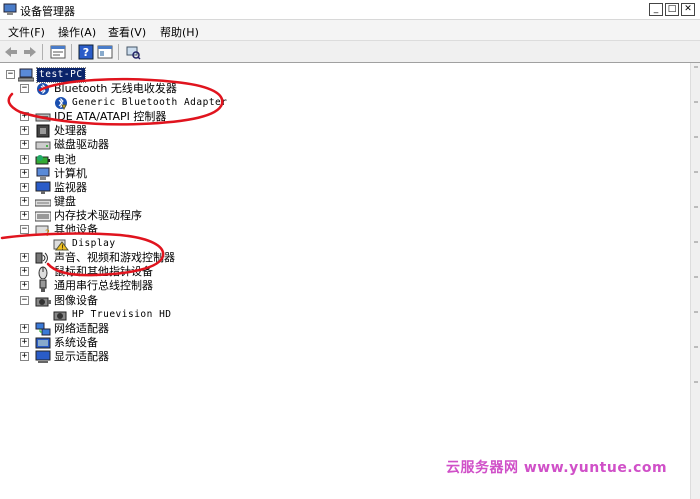  Describe the element at coordinates (350, 10) in the screenshot. I see `title-bar: 设备管理器 _ □ ✕` at that location.